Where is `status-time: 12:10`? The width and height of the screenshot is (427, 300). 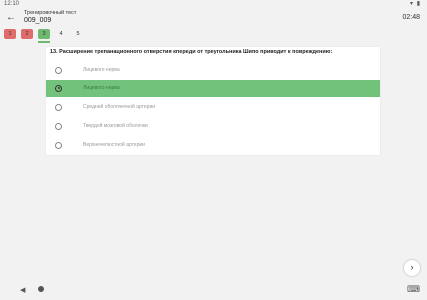
status-time: 12:10 is located at coordinates (12, 4).